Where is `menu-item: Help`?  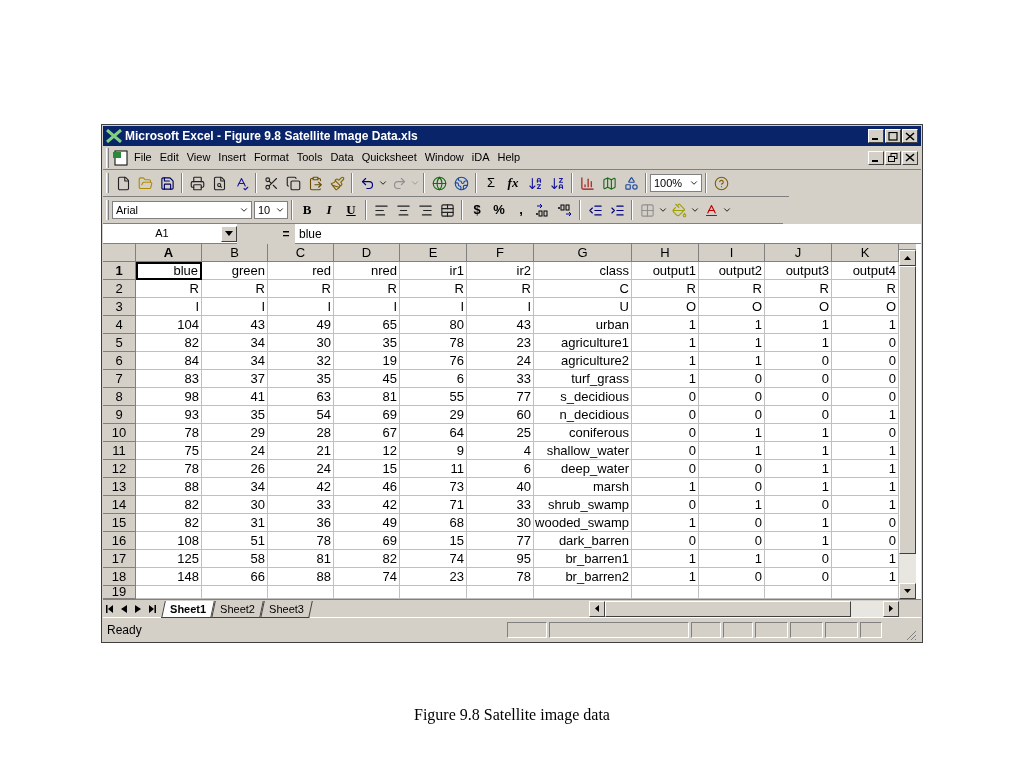 menu-item: Help is located at coordinates (509, 157).